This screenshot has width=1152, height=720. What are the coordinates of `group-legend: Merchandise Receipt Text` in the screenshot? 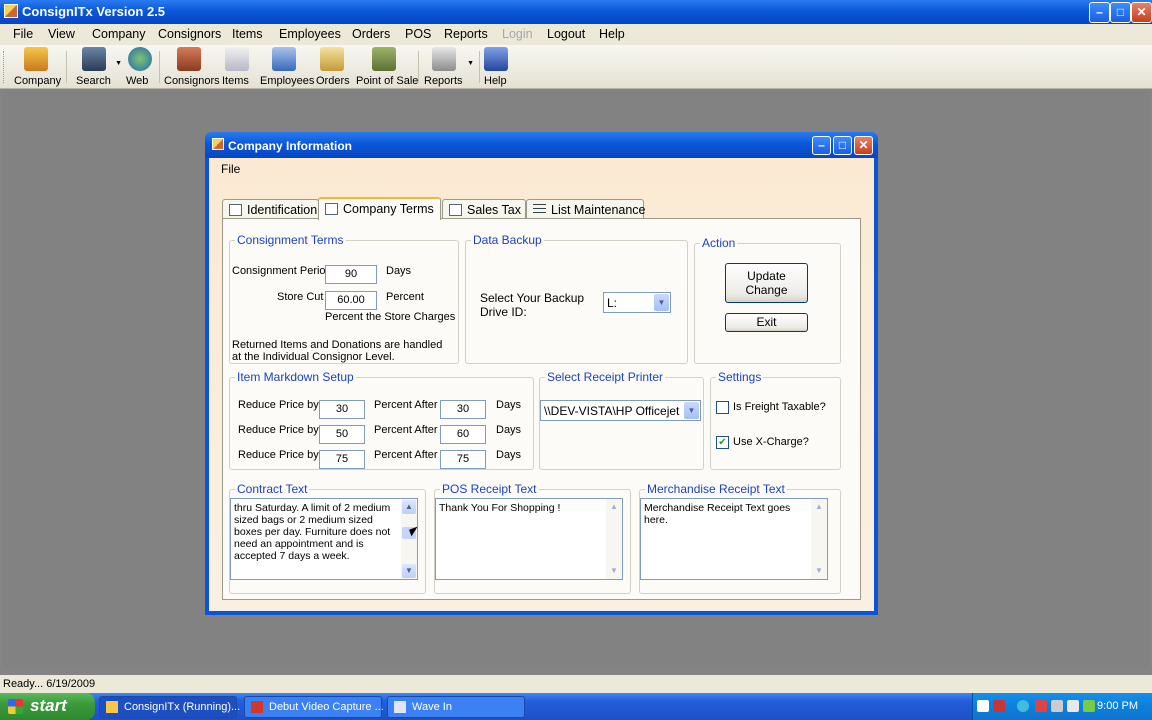 It's located at (716, 489).